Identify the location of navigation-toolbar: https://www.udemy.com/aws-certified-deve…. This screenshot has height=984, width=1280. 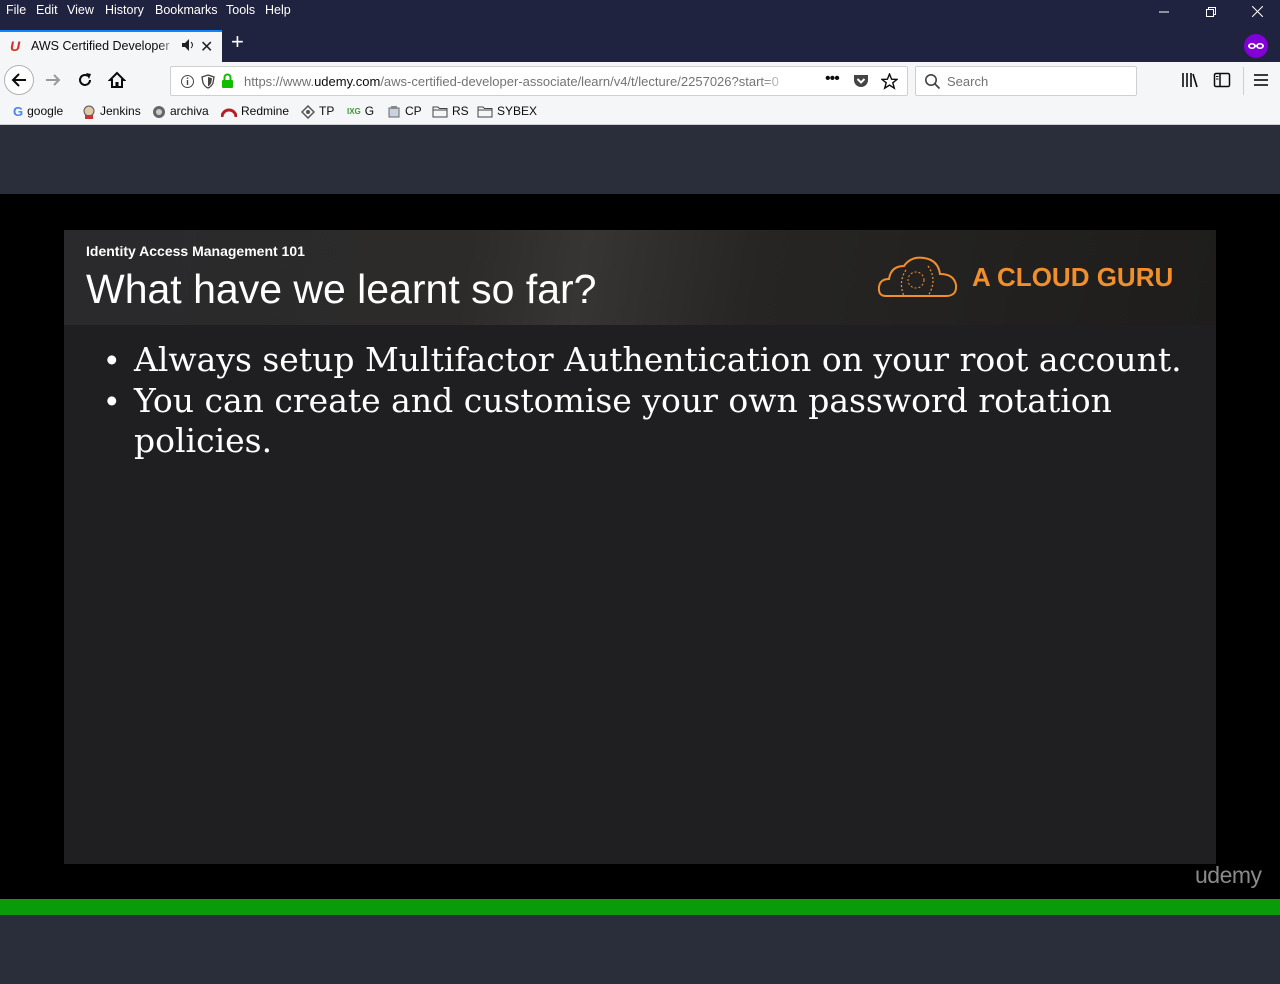
(640, 81).